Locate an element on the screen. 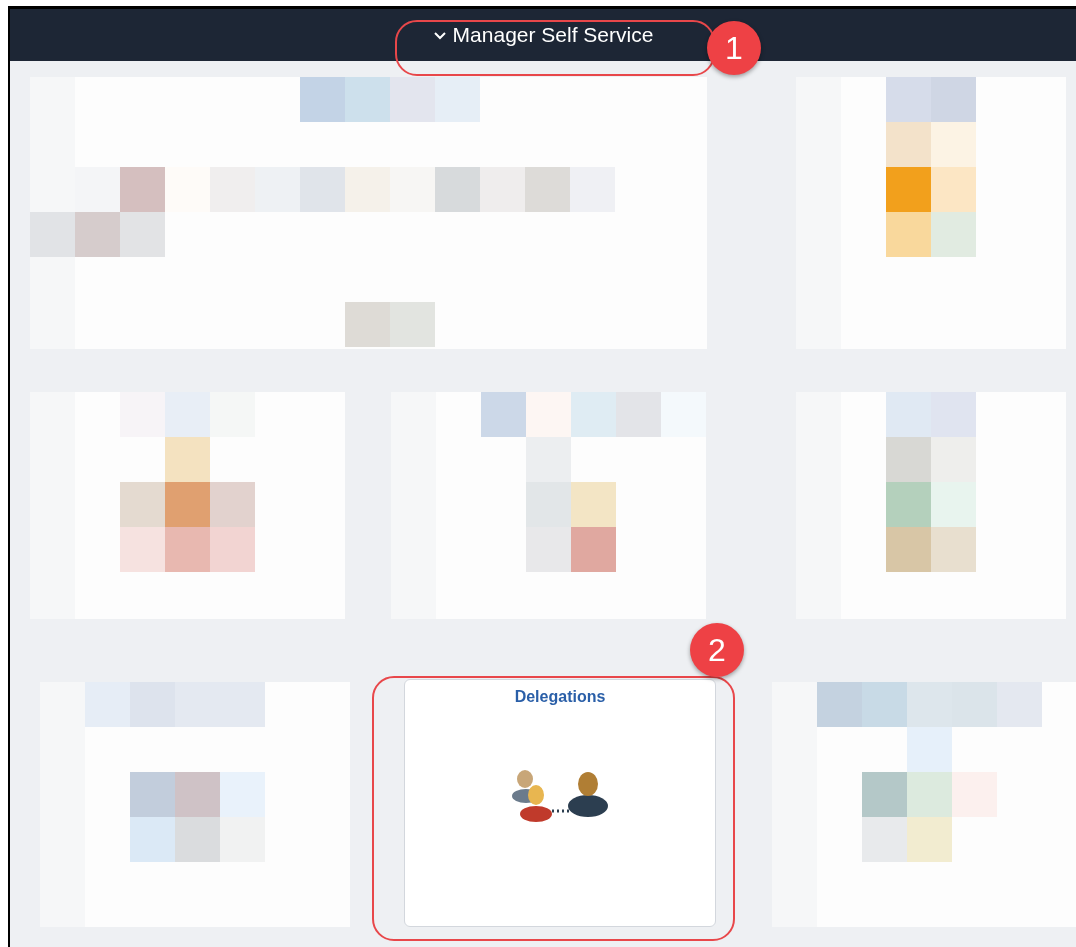 The image size is (1076, 947). tile-title: Delegations is located at coordinates (560, 697).